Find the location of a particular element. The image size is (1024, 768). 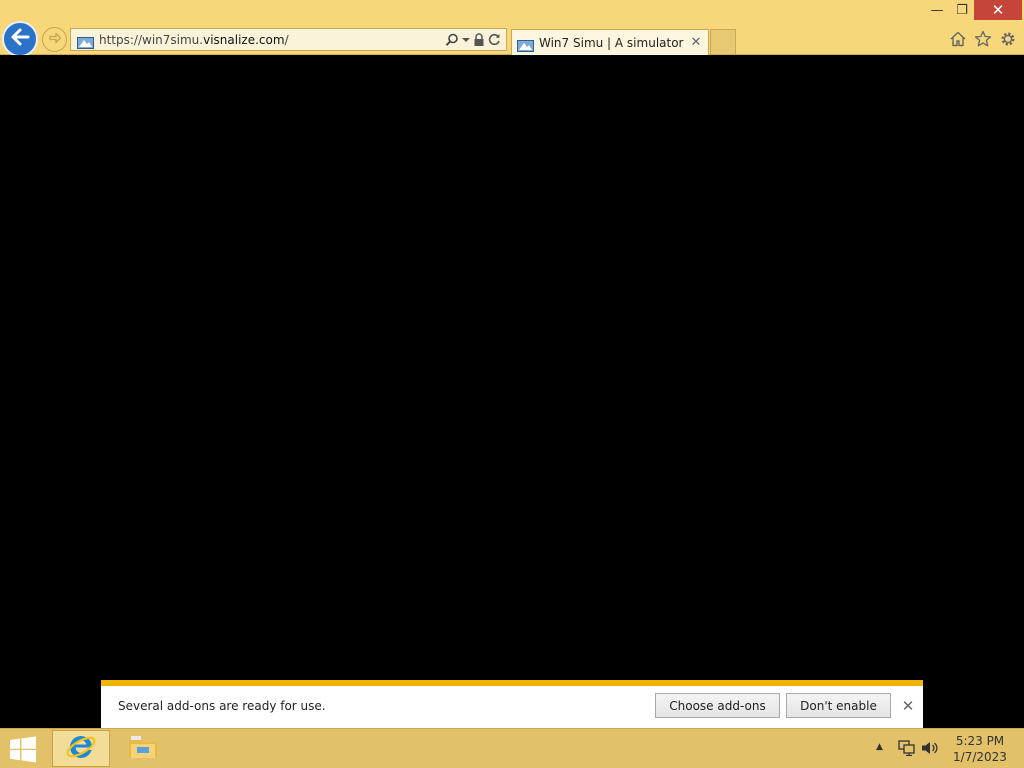

settings-gear-icon is located at coordinates (1008, 39).